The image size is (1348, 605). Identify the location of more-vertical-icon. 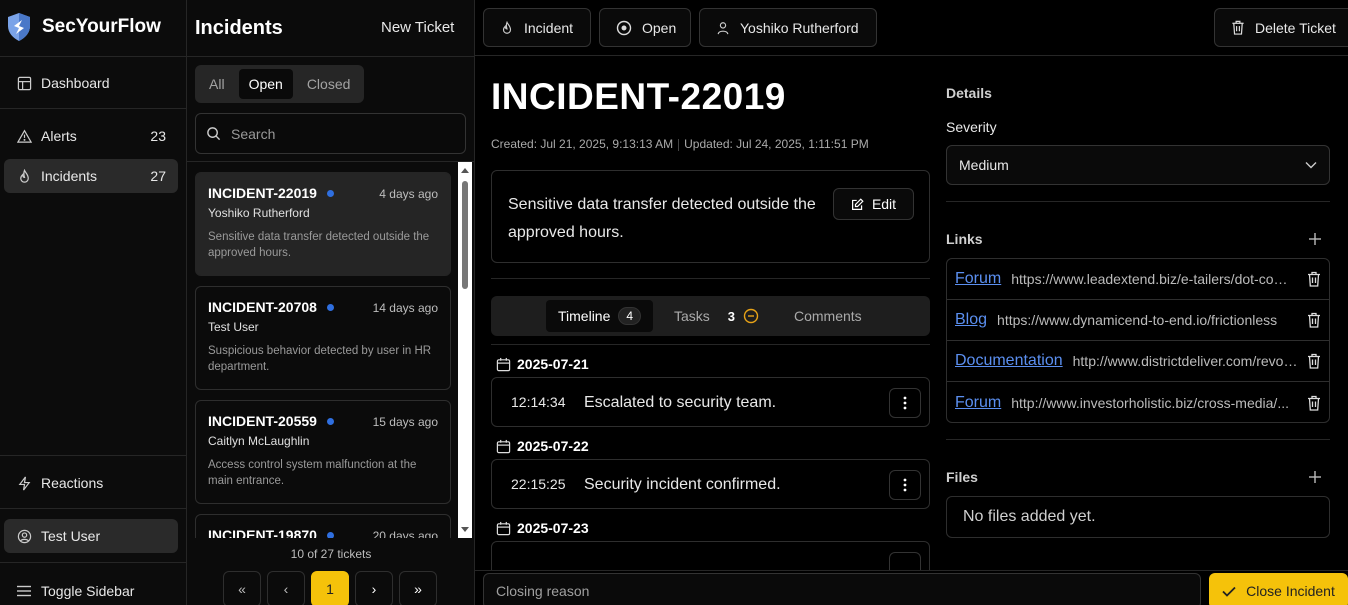
(905, 485).